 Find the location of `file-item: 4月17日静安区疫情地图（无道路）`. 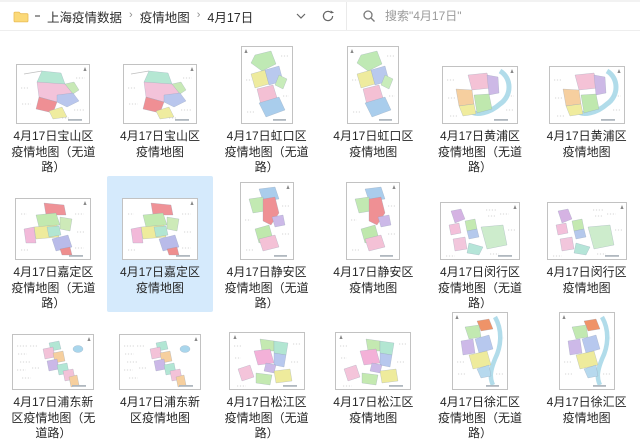

file-item: 4月17日静安区疫情地图（无道路） is located at coordinates (266, 244).